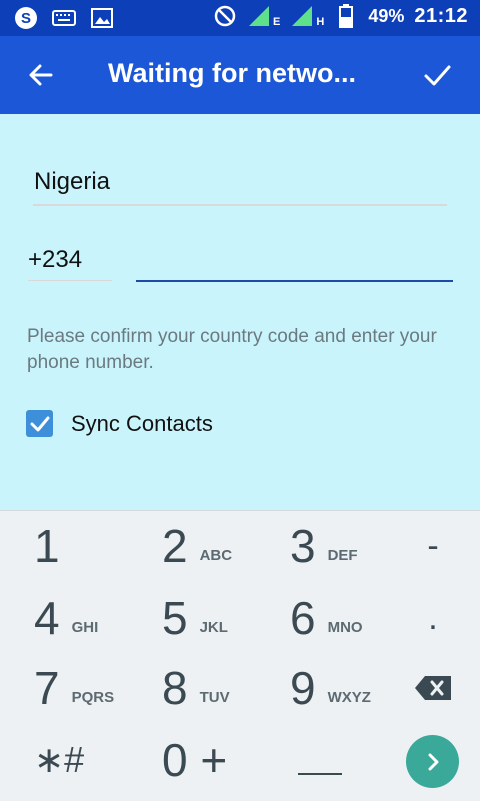 Image resolution: width=480 pixels, height=801 pixels. What do you see at coordinates (217, 618) in the screenshot?
I see `key-5: 5 JKL` at bounding box center [217, 618].